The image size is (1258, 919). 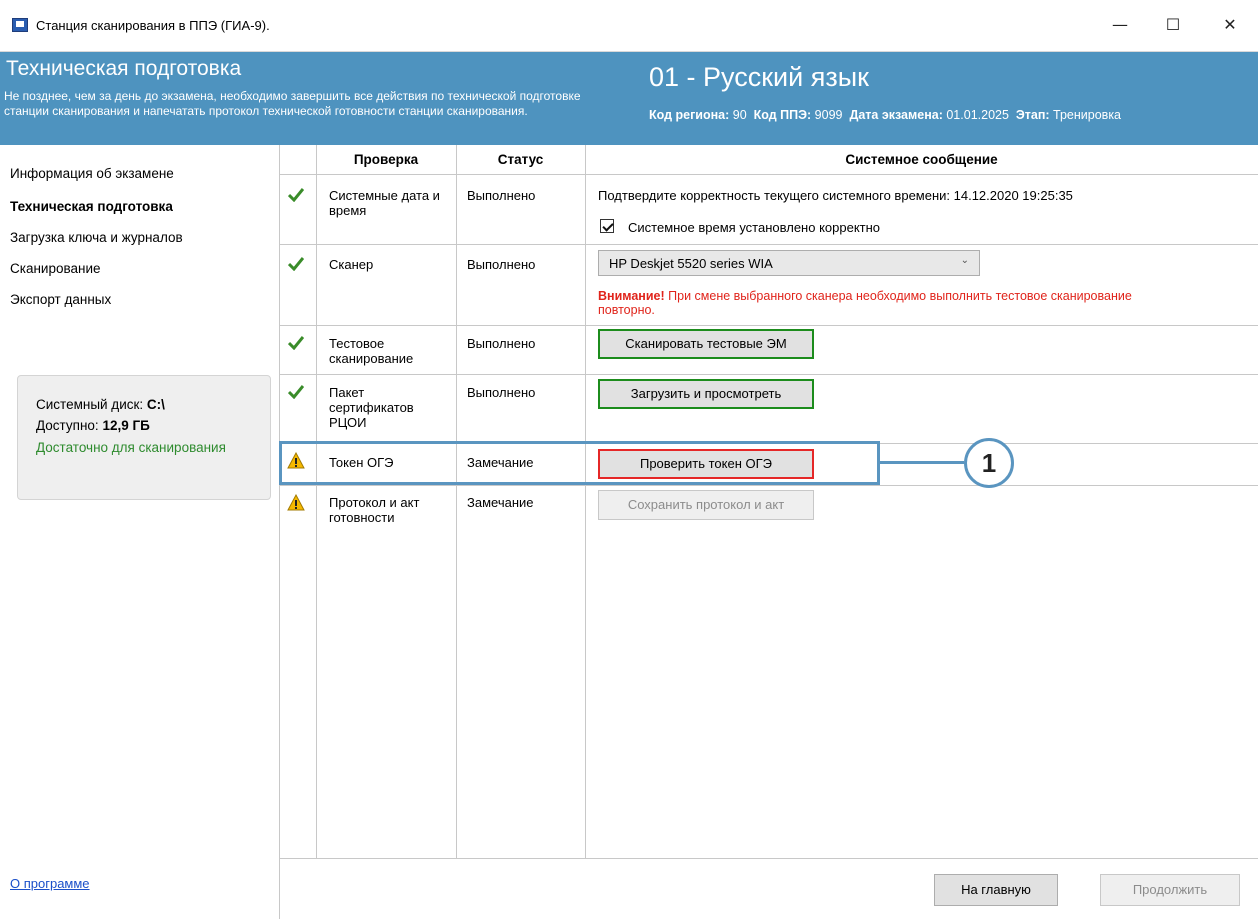 What do you see at coordinates (131, 447) in the screenshot?
I see `disk-status: Достаточно для сканирования` at bounding box center [131, 447].